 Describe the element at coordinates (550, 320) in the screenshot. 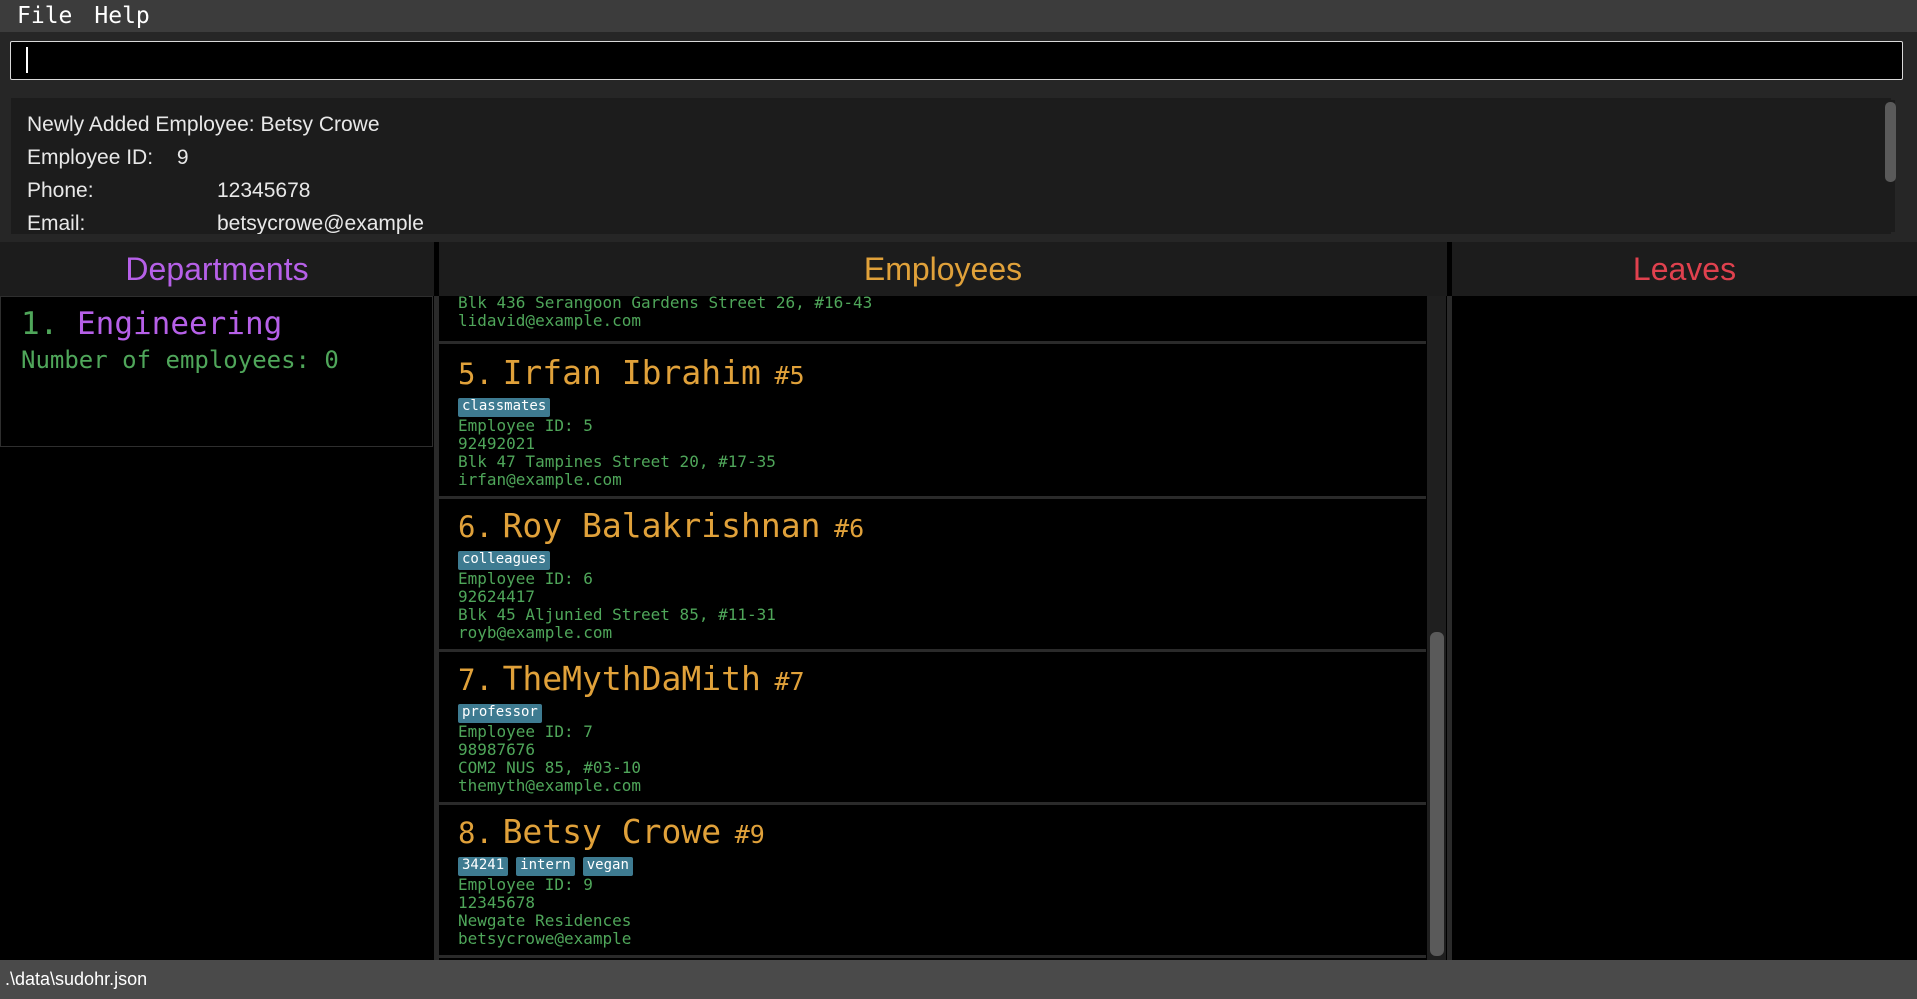

I see `employee-email: lidavid@example.com` at that location.